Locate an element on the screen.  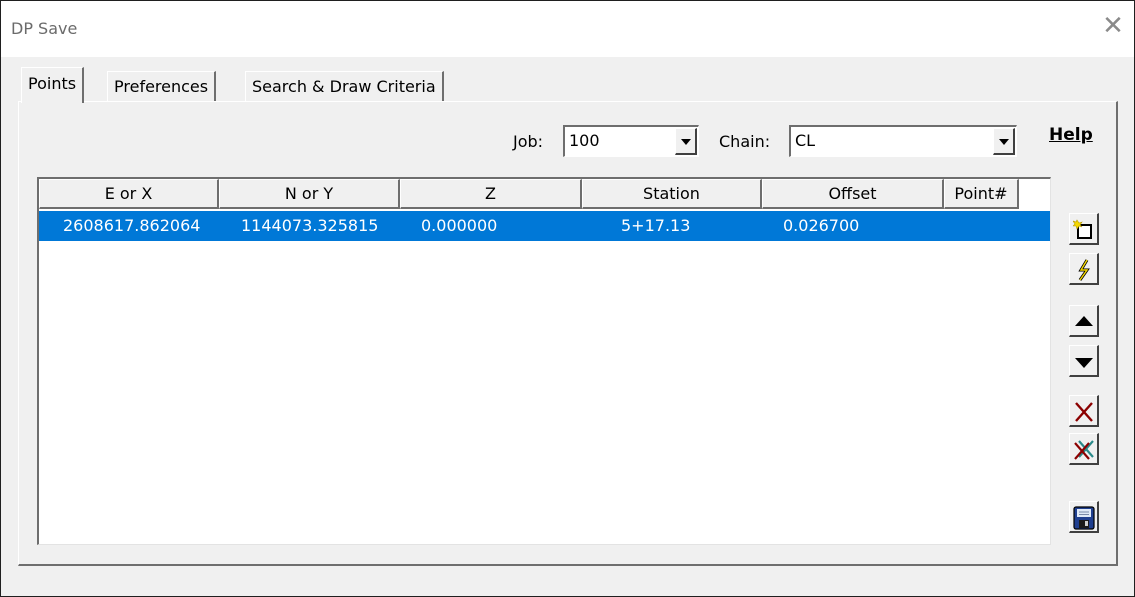
help-link: Help is located at coordinates (1071, 135).